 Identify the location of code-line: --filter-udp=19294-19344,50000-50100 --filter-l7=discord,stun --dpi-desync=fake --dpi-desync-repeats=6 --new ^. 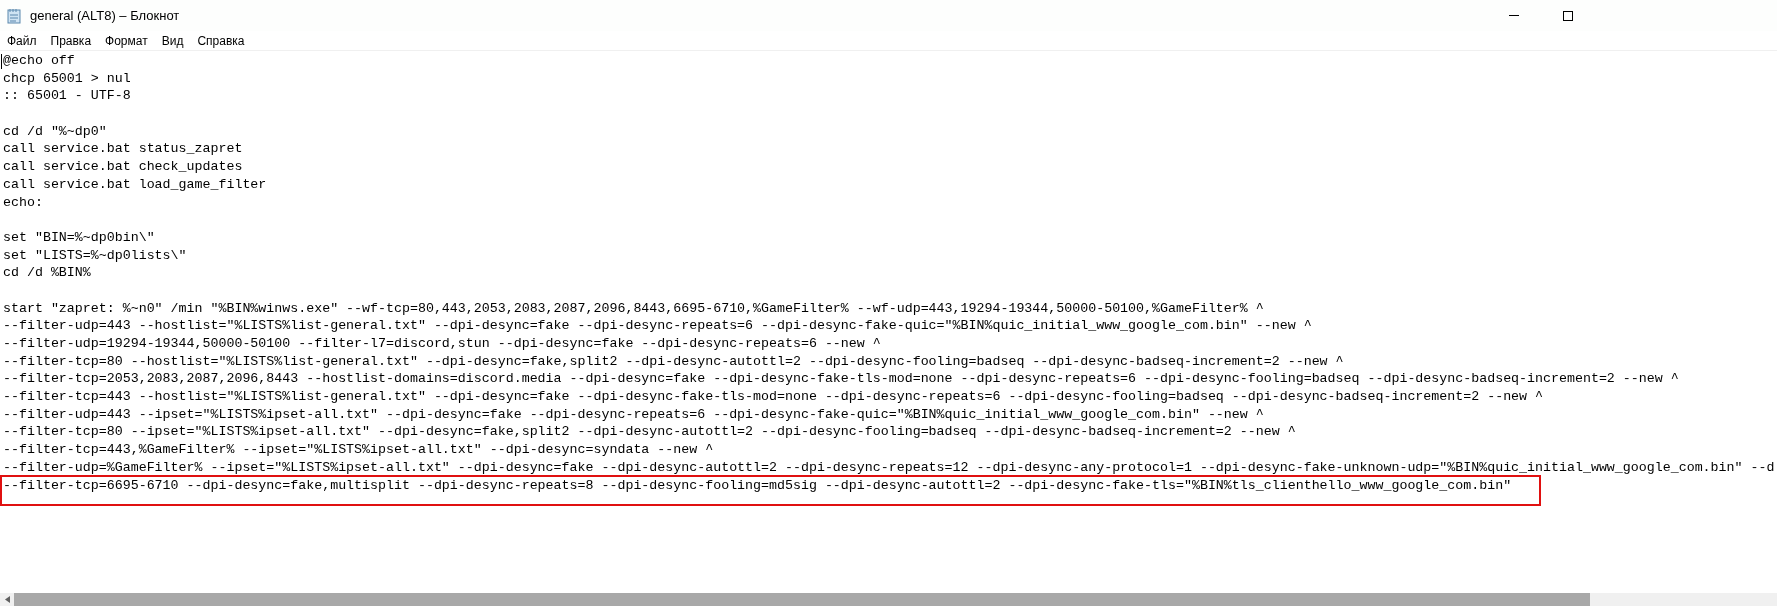
(442, 344).